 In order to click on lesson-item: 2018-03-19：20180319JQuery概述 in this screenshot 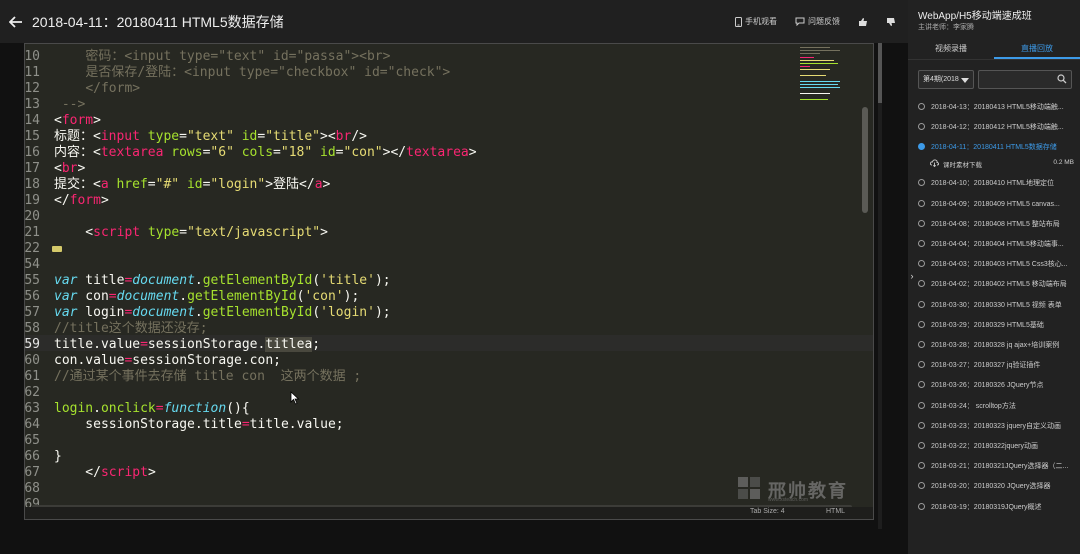, I will do `click(994, 507)`.